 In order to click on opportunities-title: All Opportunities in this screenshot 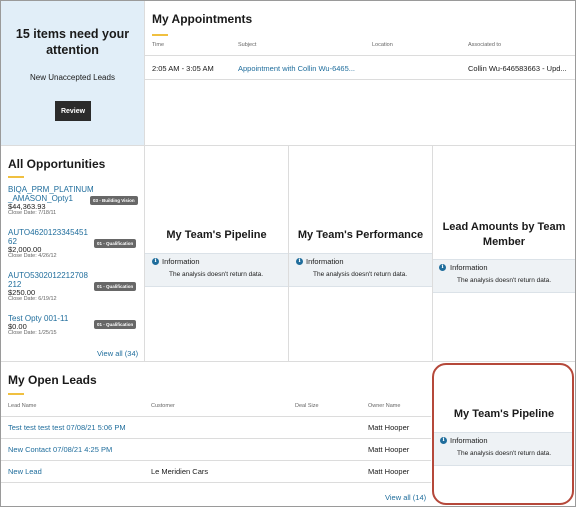, I will do `click(57, 164)`.